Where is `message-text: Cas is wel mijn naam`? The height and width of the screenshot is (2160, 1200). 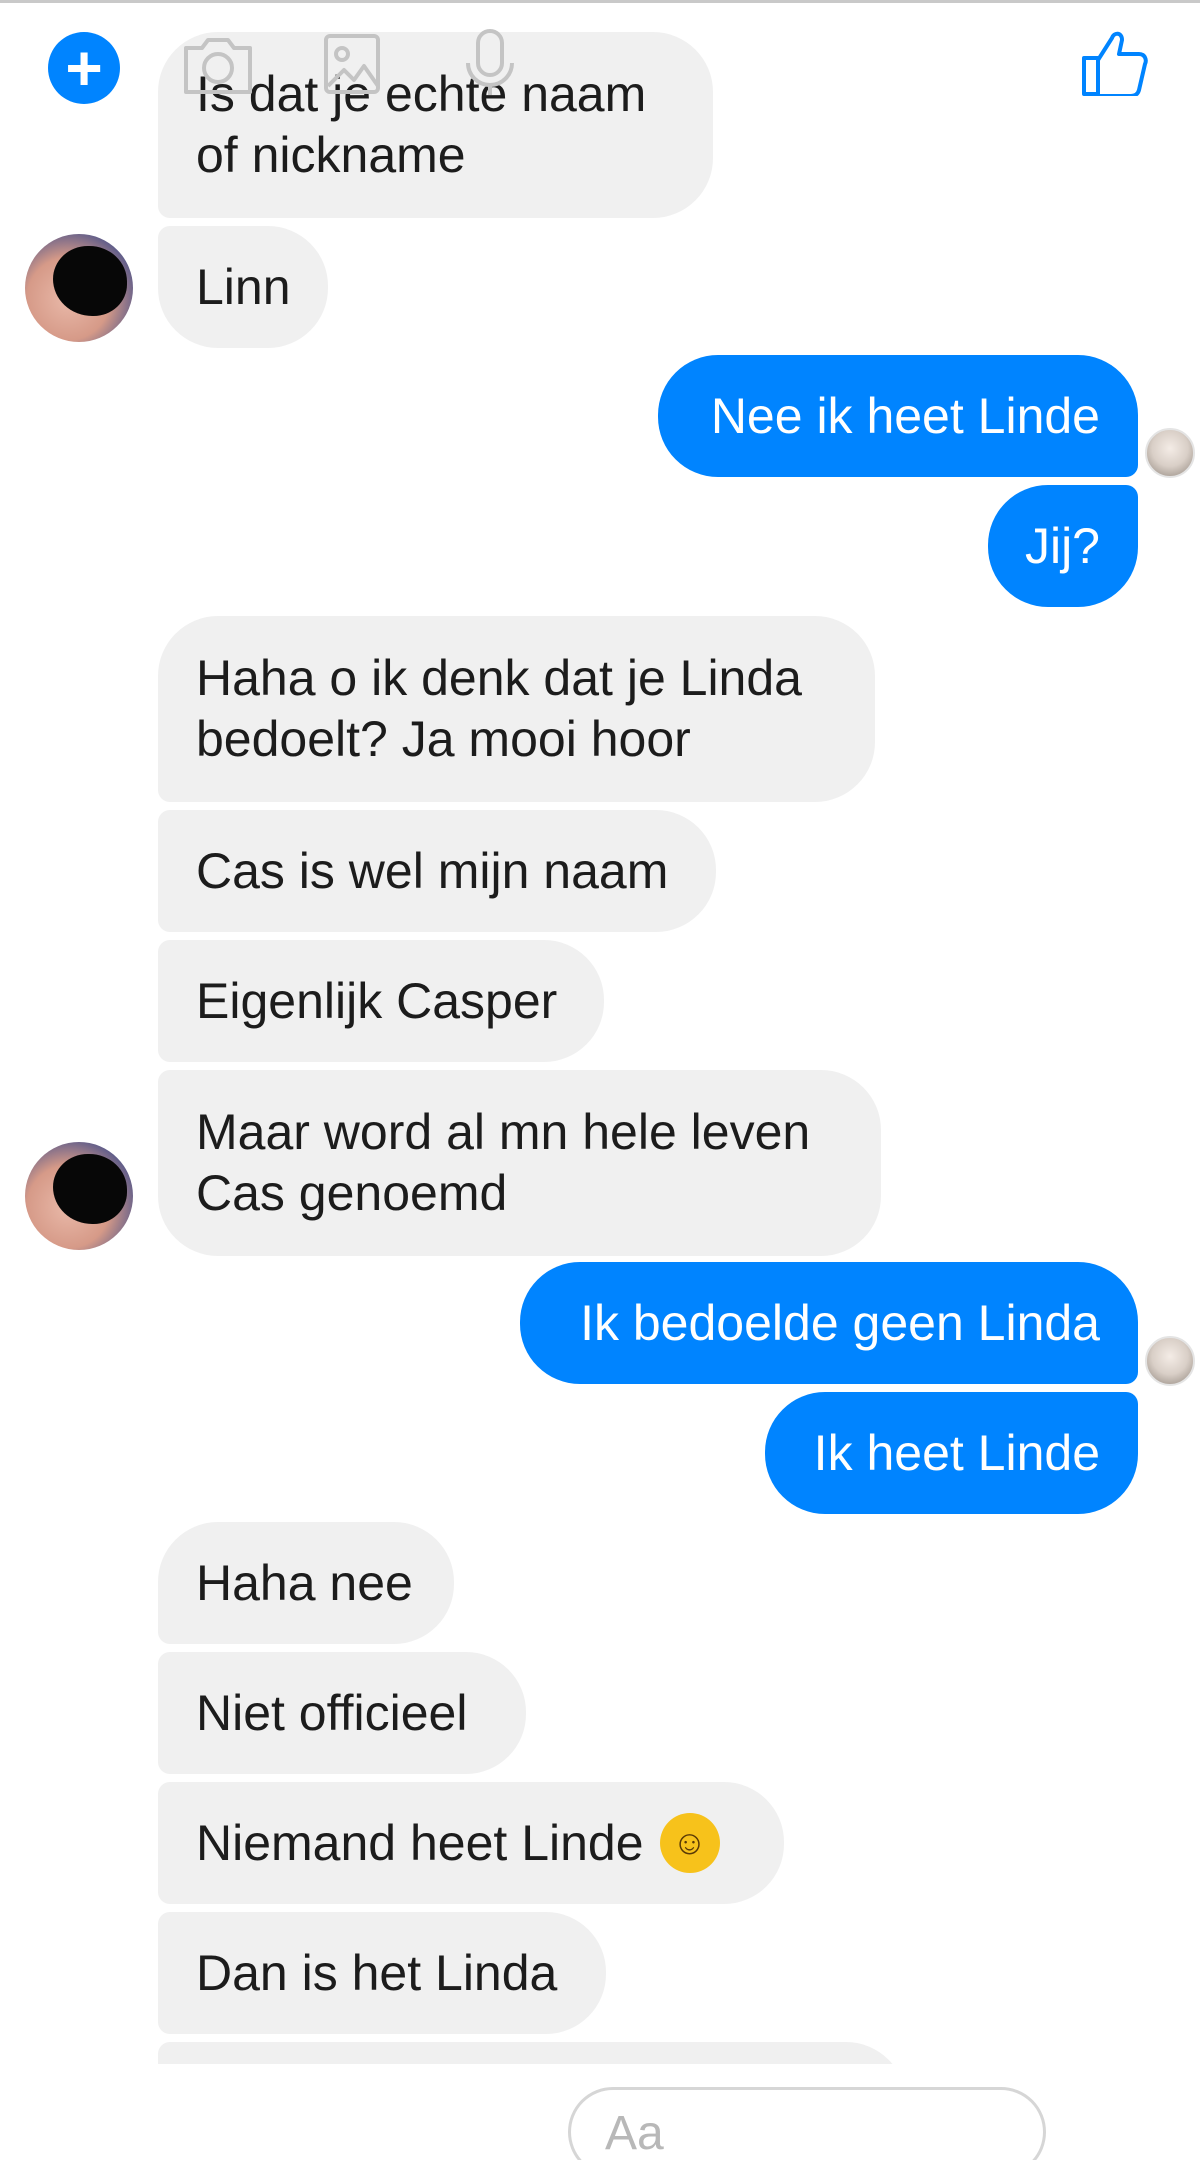 message-text: Cas is wel mijn naam is located at coordinates (432, 870).